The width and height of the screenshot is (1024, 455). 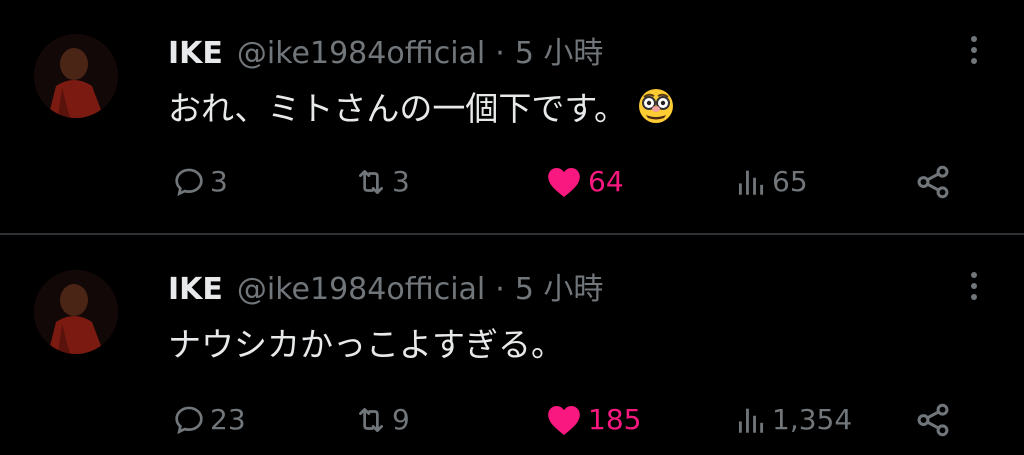 I want to click on tweet-text: ナウシカかっこよすぎる。, so click(x=366, y=344).